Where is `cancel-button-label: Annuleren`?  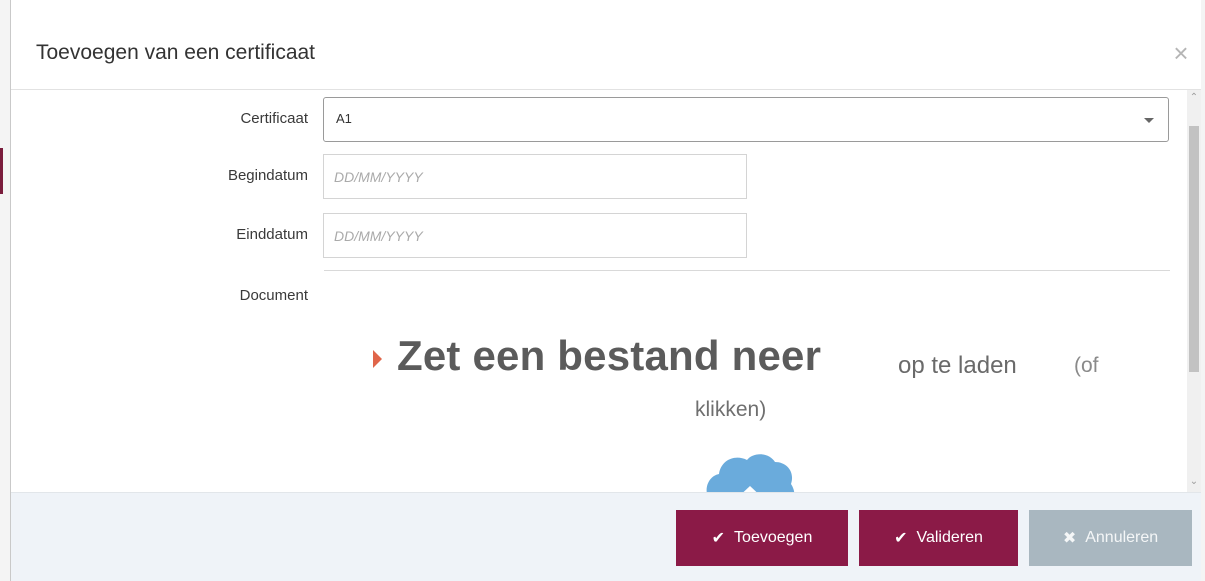
cancel-button-label: Annuleren is located at coordinates (1122, 537).